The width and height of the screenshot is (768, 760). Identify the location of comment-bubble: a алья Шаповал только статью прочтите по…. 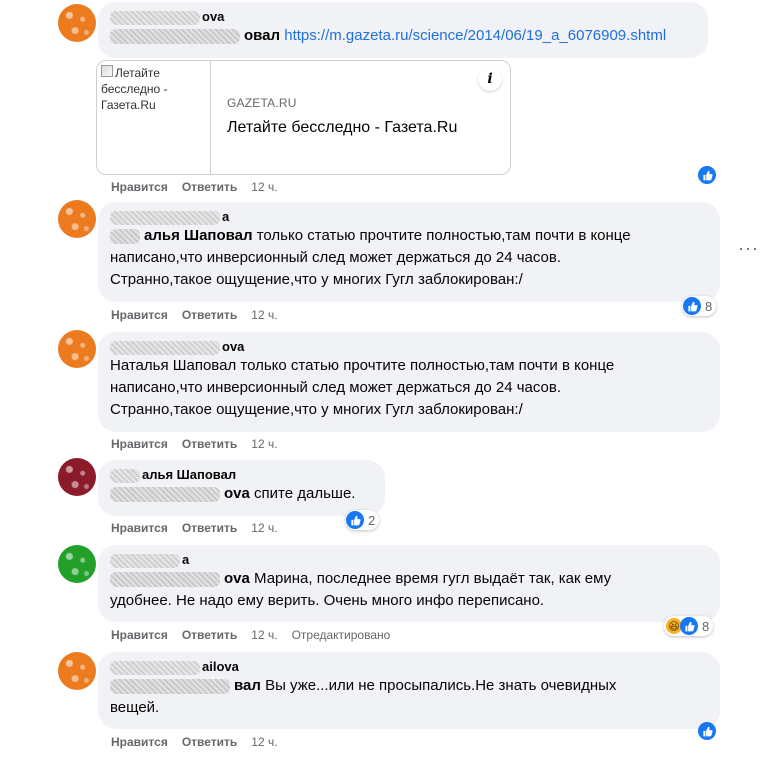
(409, 252).